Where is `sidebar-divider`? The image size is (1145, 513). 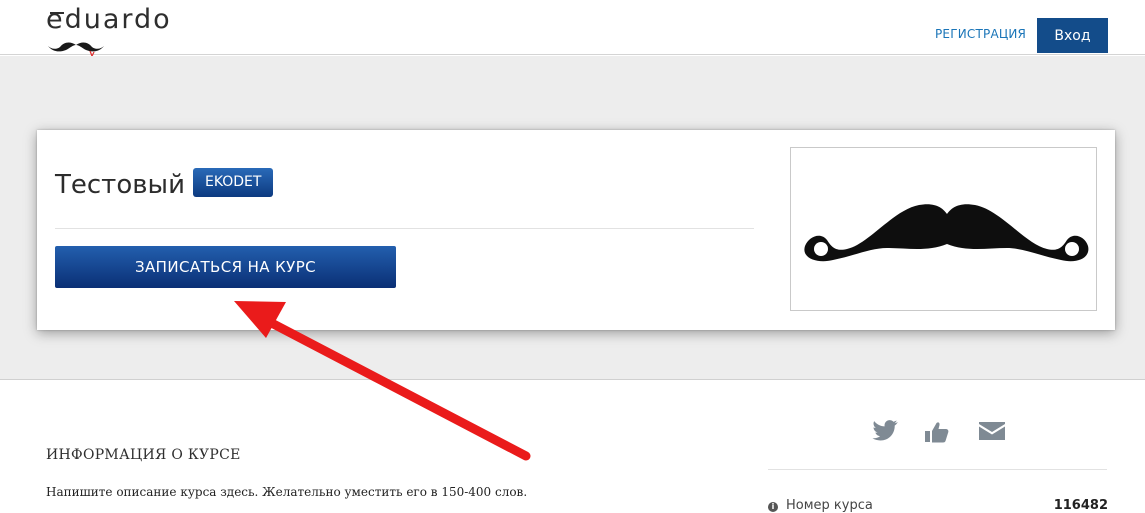 sidebar-divider is located at coordinates (937, 469).